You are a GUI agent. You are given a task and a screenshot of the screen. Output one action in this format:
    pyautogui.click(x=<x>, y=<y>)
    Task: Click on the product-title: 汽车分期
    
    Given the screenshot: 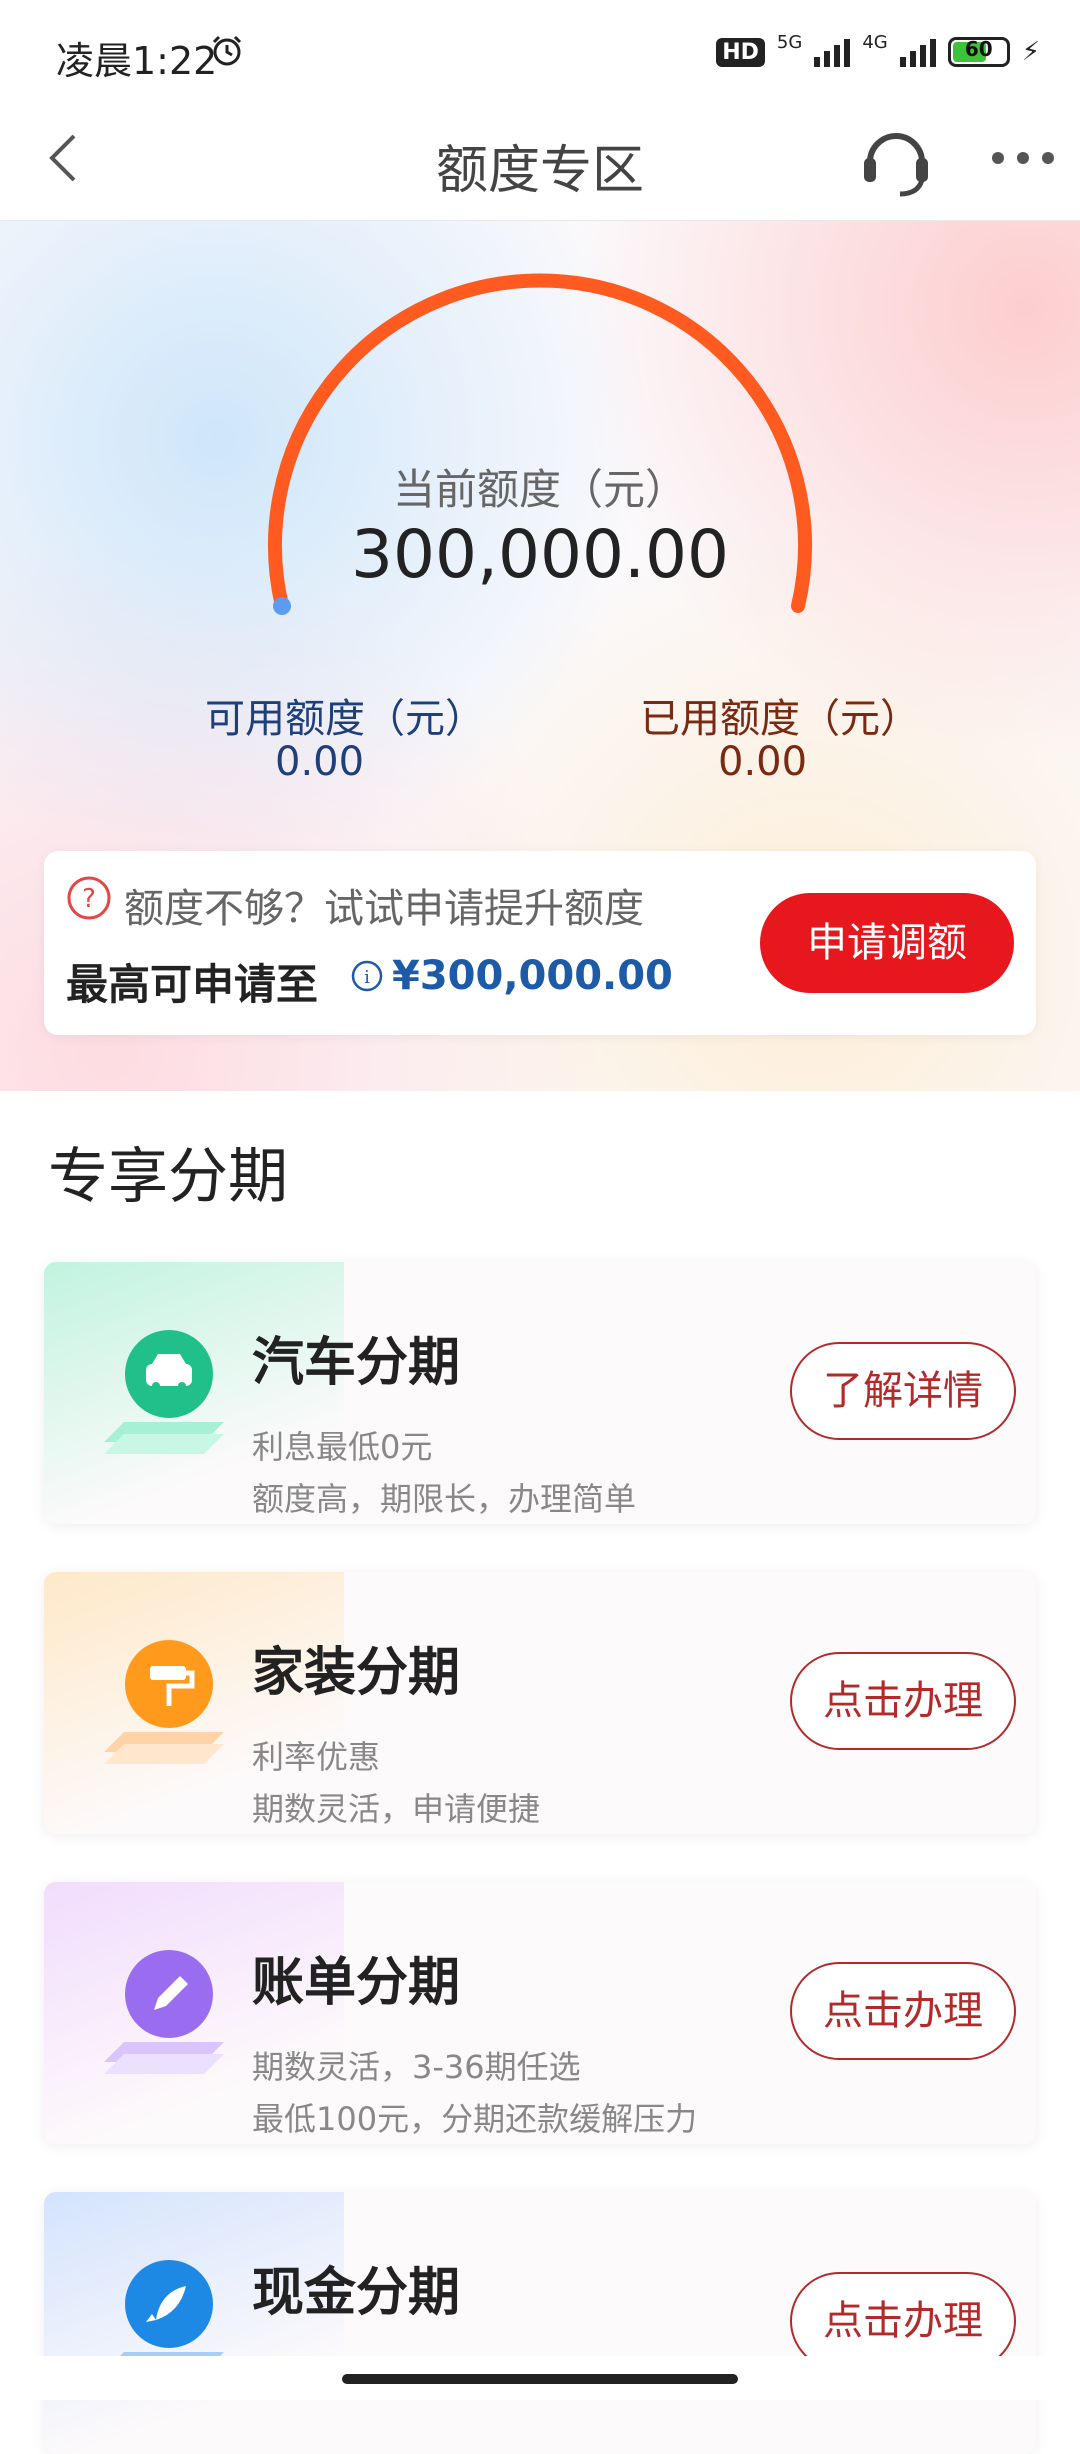 What is the action you would take?
    pyautogui.click(x=356, y=1363)
    